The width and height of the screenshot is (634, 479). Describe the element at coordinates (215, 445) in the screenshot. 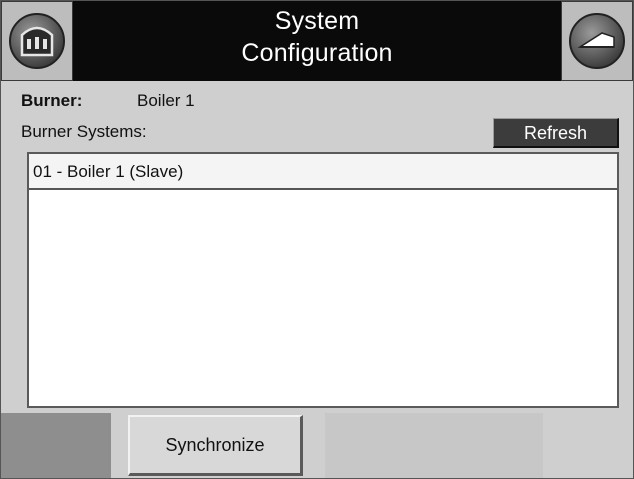

I see `synchronize-button: Synchronize` at that location.